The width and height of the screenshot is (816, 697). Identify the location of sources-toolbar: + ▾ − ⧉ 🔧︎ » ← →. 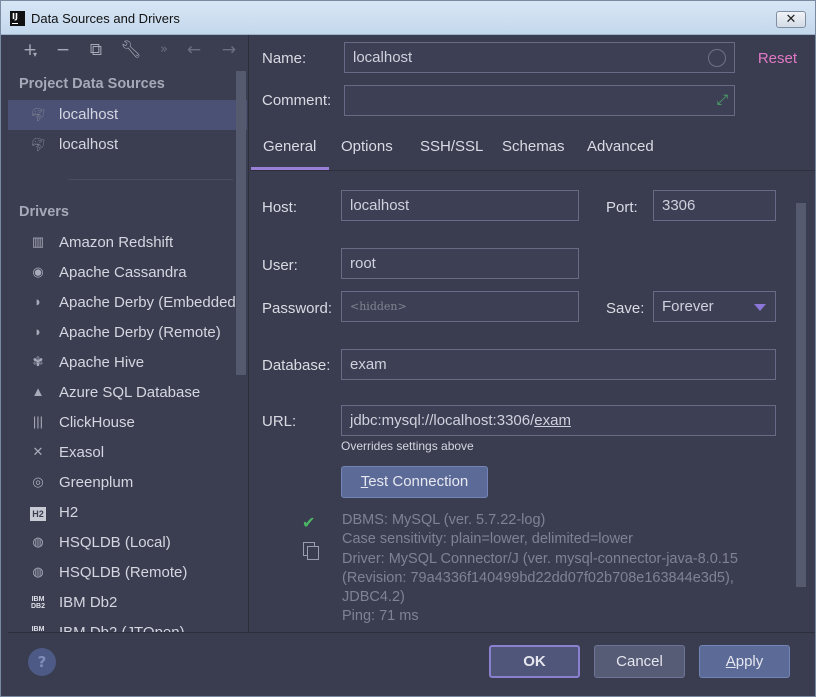
(128, 50).